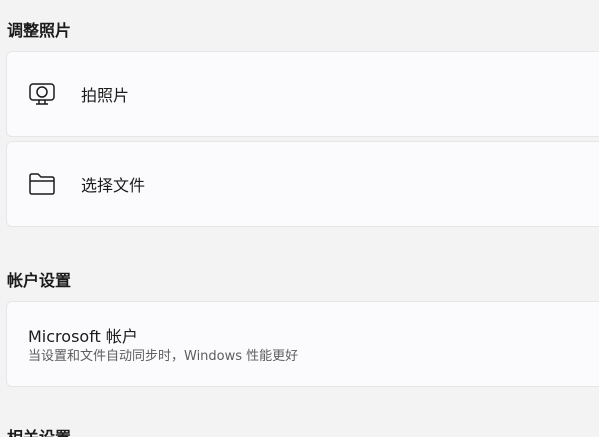  What do you see at coordinates (39, 30) in the screenshot?
I see `section-title-adjust-photo: 调整照片` at bounding box center [39, 30].